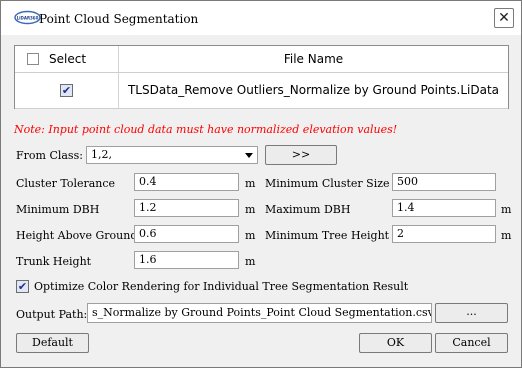 The image size is (522, 368). What do you see at coordinates (101, 154) in the screenshot?
I see `from-class-value: 1,2,` at bounding box center [101, 154].